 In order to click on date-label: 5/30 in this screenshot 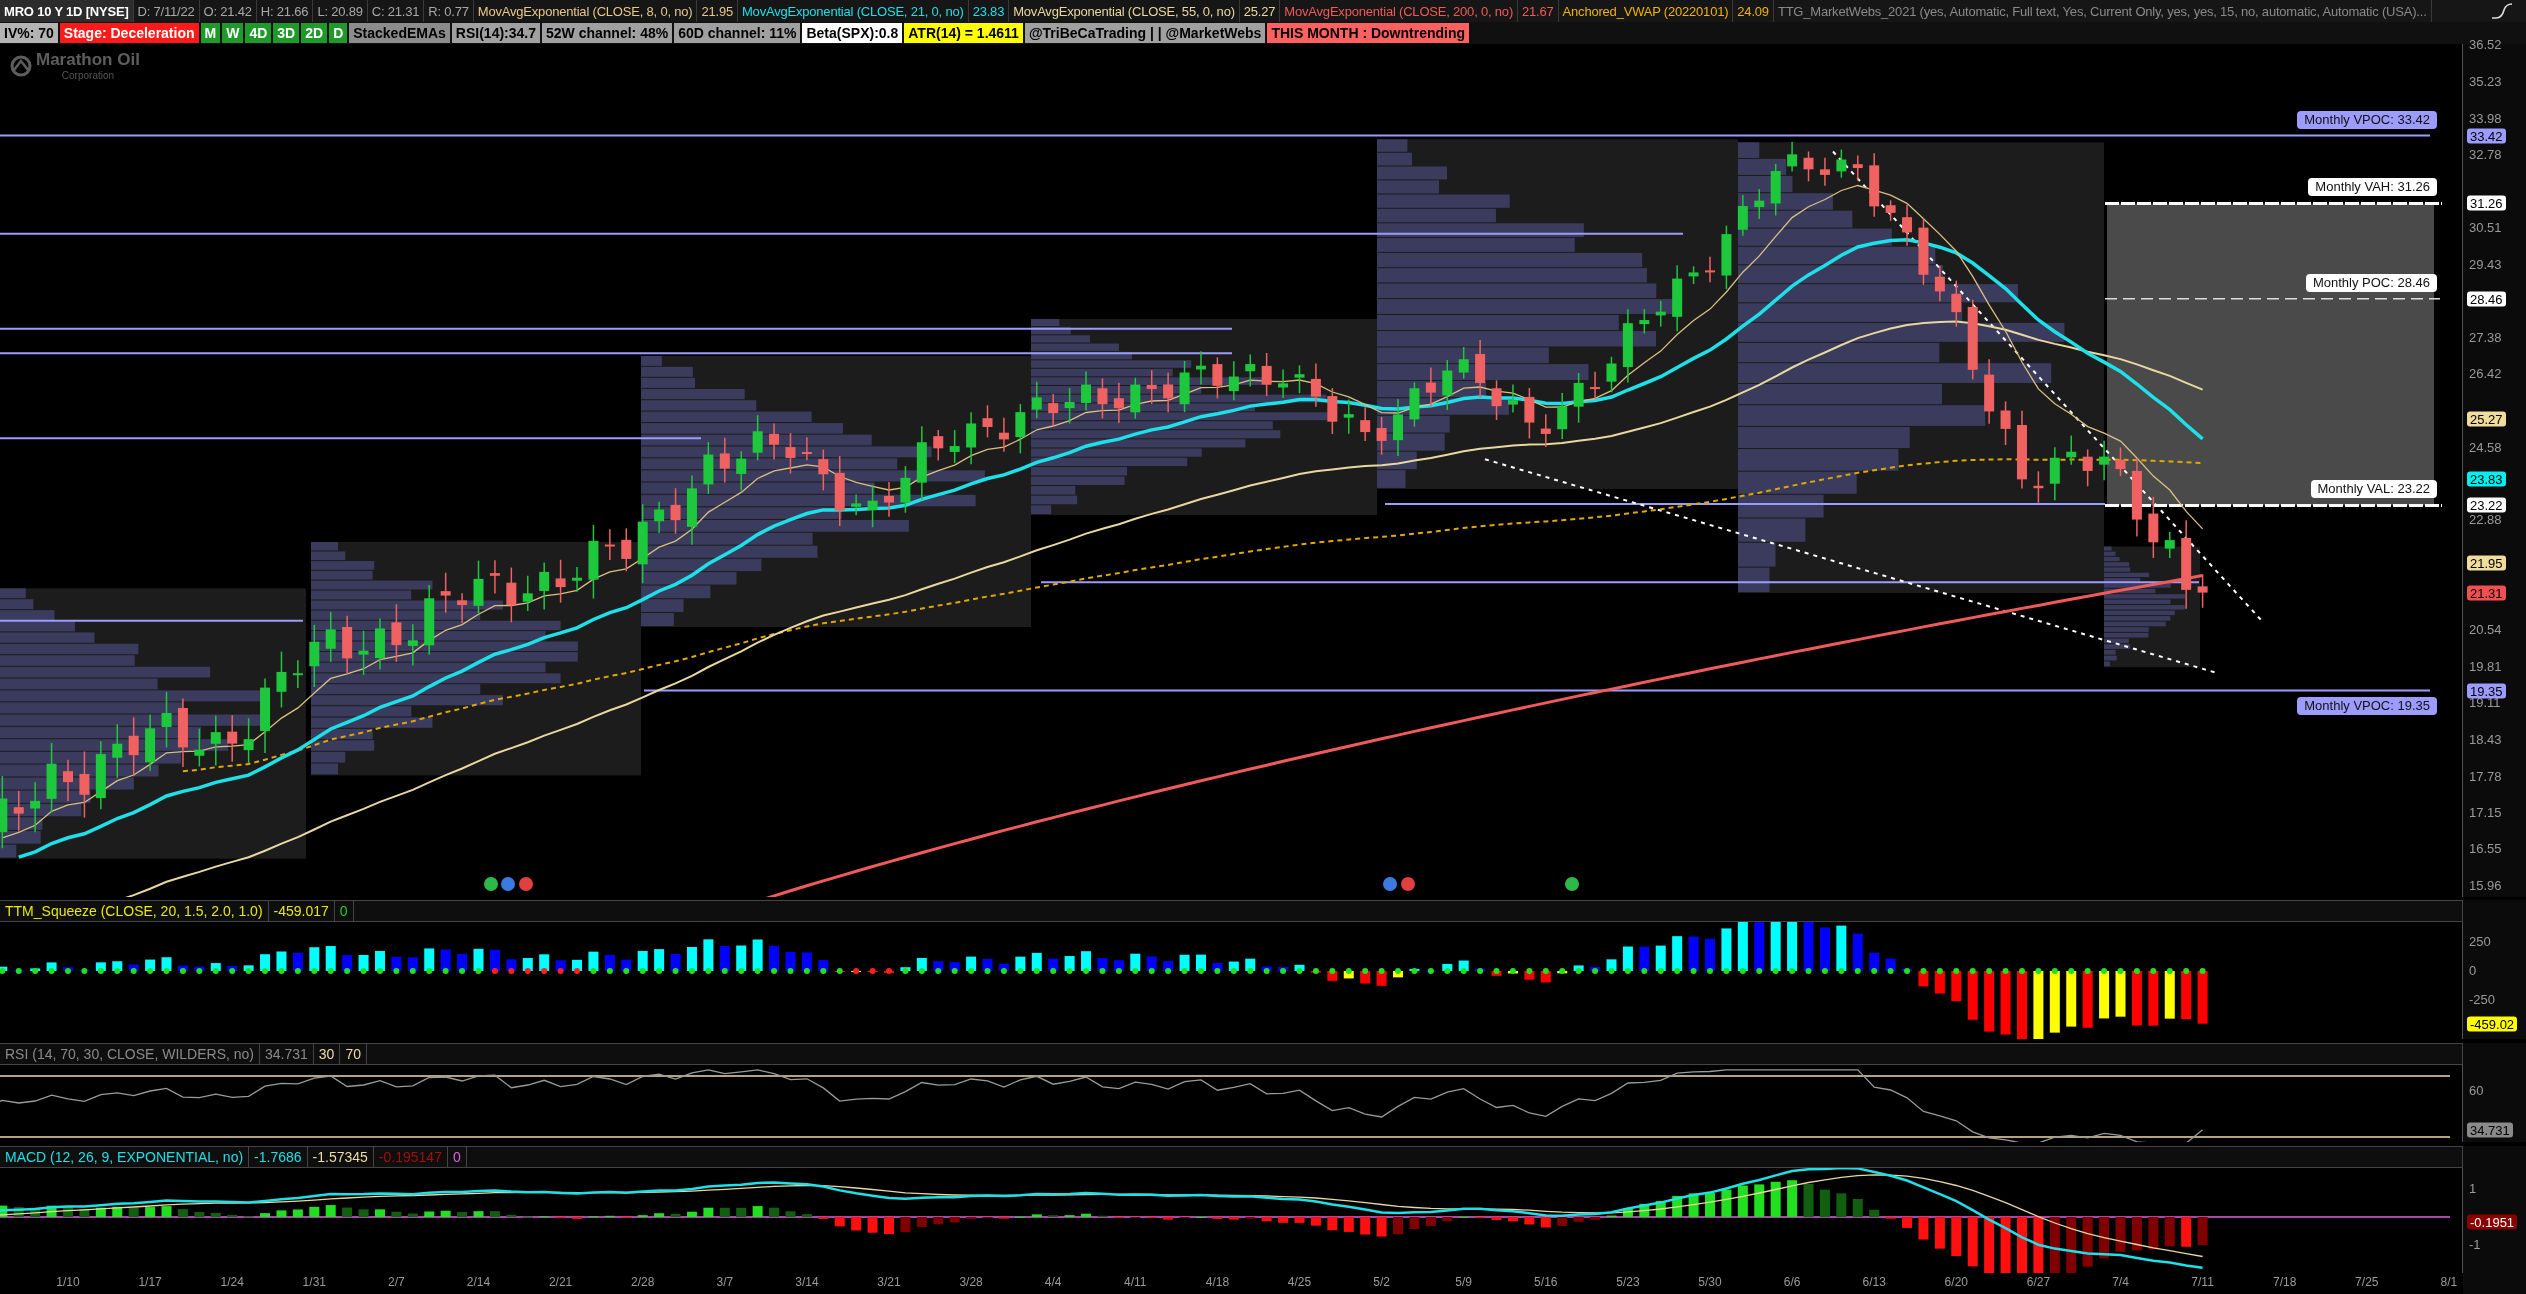, I will do `click(1710, 1282)`.